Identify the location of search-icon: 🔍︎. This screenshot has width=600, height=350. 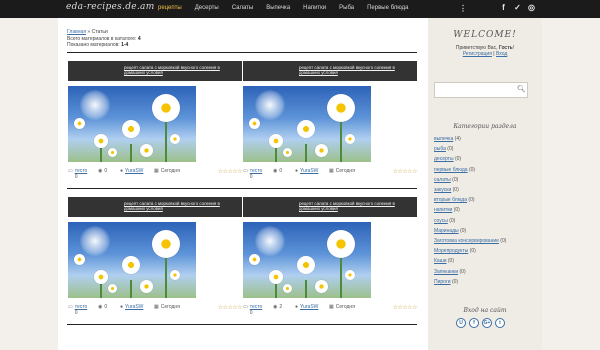
(521, 89).